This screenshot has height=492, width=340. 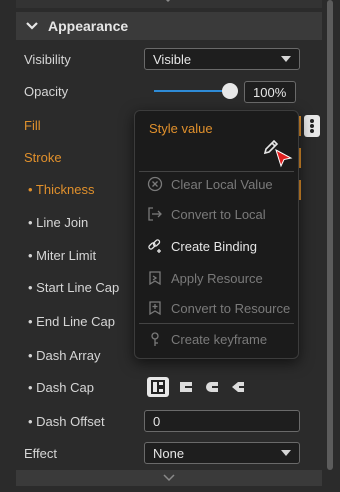 I want to click on opacity-value: 100%, so click(x=270, y=92).